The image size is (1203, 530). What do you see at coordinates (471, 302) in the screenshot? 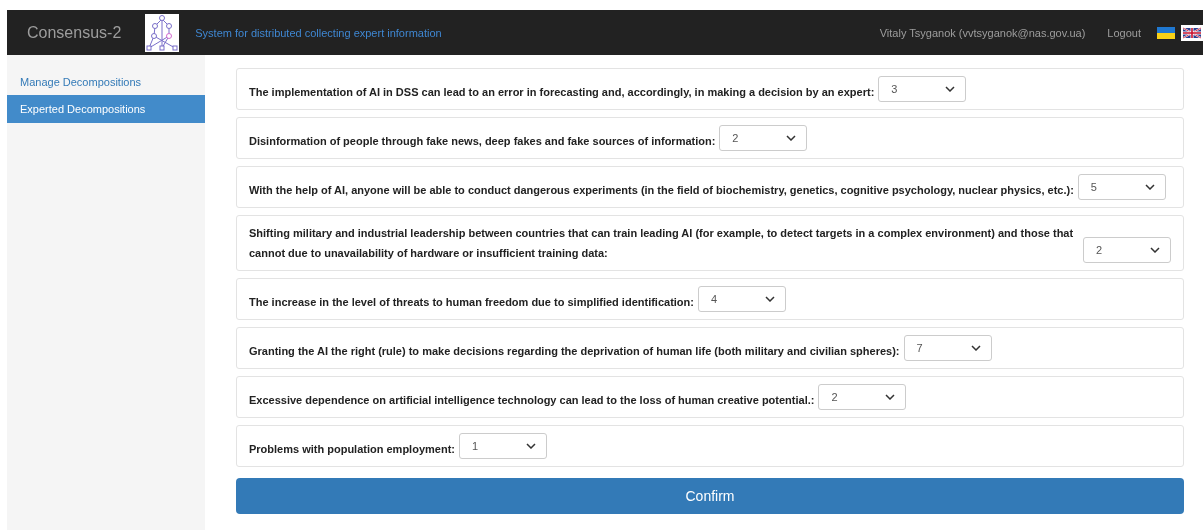
I see `question-text: The increase in the level of threats to human freedom due to simplified identification:` at bounding box center [471, 302].